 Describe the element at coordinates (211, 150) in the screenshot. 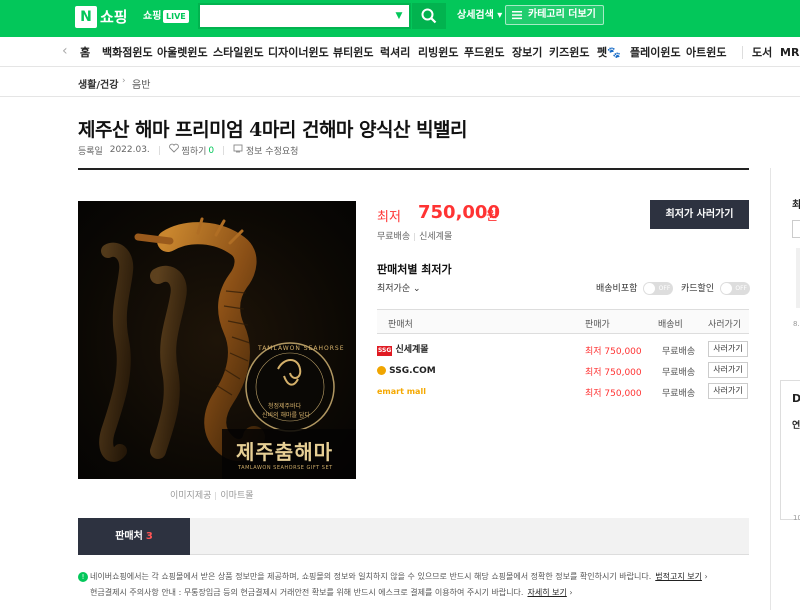

I see `wish-count: 0` at that location.